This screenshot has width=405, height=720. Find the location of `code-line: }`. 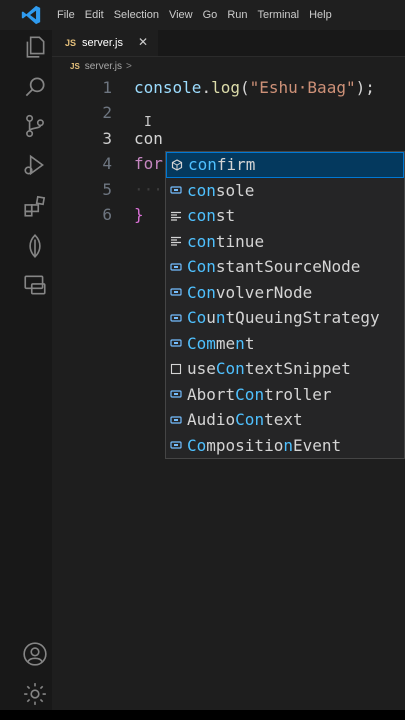

code-line: } is located at coordinates (139, 214).